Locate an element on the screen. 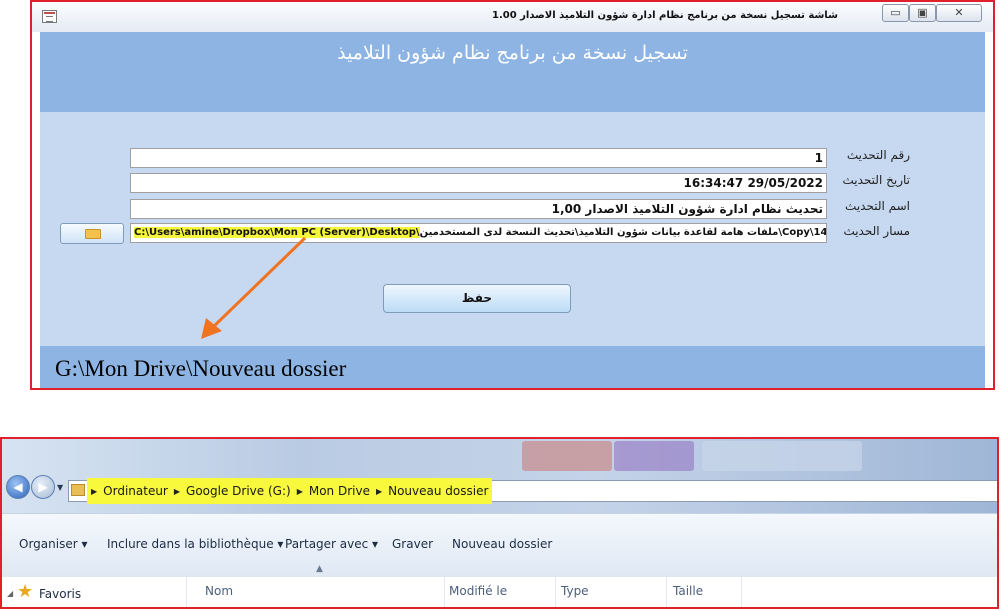  new-folder-button: Nouveau dossier is located at coordinates (502, 544).